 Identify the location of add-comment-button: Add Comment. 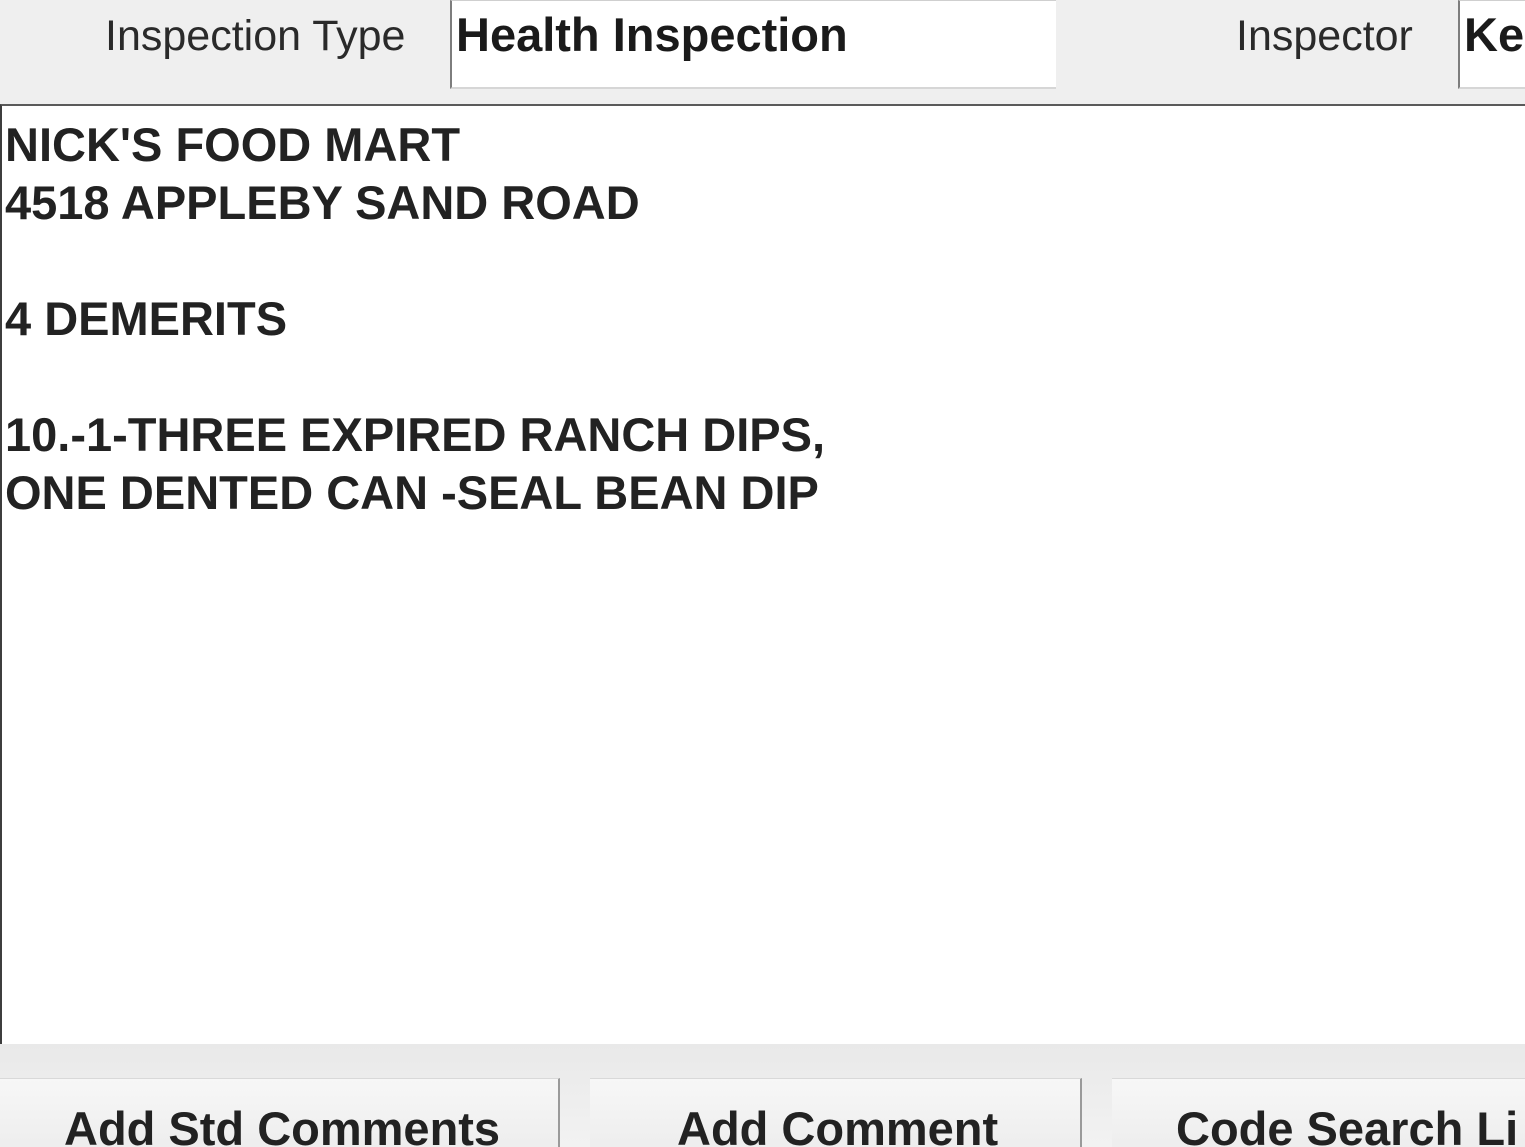
(836, 1112).